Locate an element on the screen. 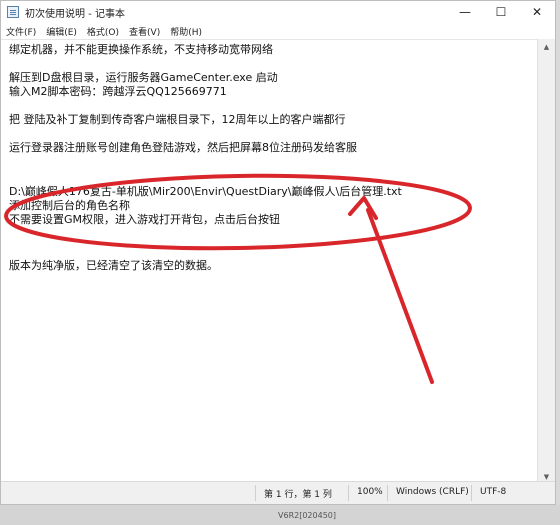 This screenshot has height=525, width=560. title-bar: 初次使用说明 - 记事本 — ☐ ✕ is located at coordinates (278, 12).